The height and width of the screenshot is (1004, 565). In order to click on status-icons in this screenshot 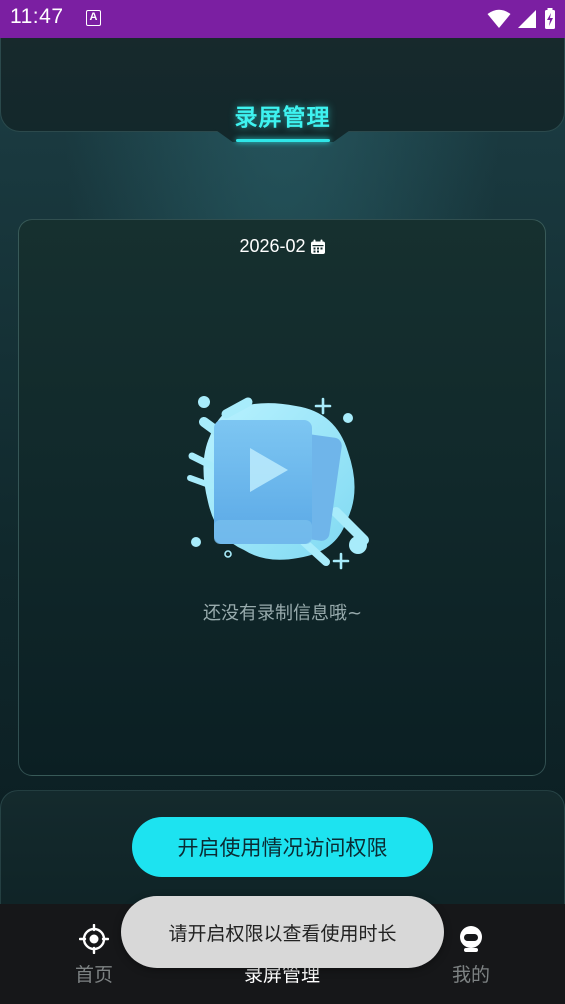, I will do `click(522, 19)`.